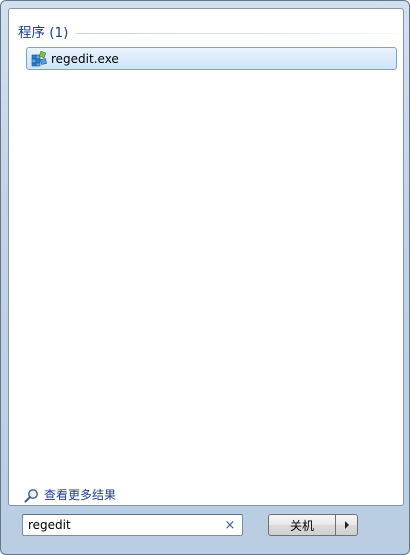 This screenshot has height=555, width=410. I want to click on shutdown-split-button: 关机, so click(313, 525).